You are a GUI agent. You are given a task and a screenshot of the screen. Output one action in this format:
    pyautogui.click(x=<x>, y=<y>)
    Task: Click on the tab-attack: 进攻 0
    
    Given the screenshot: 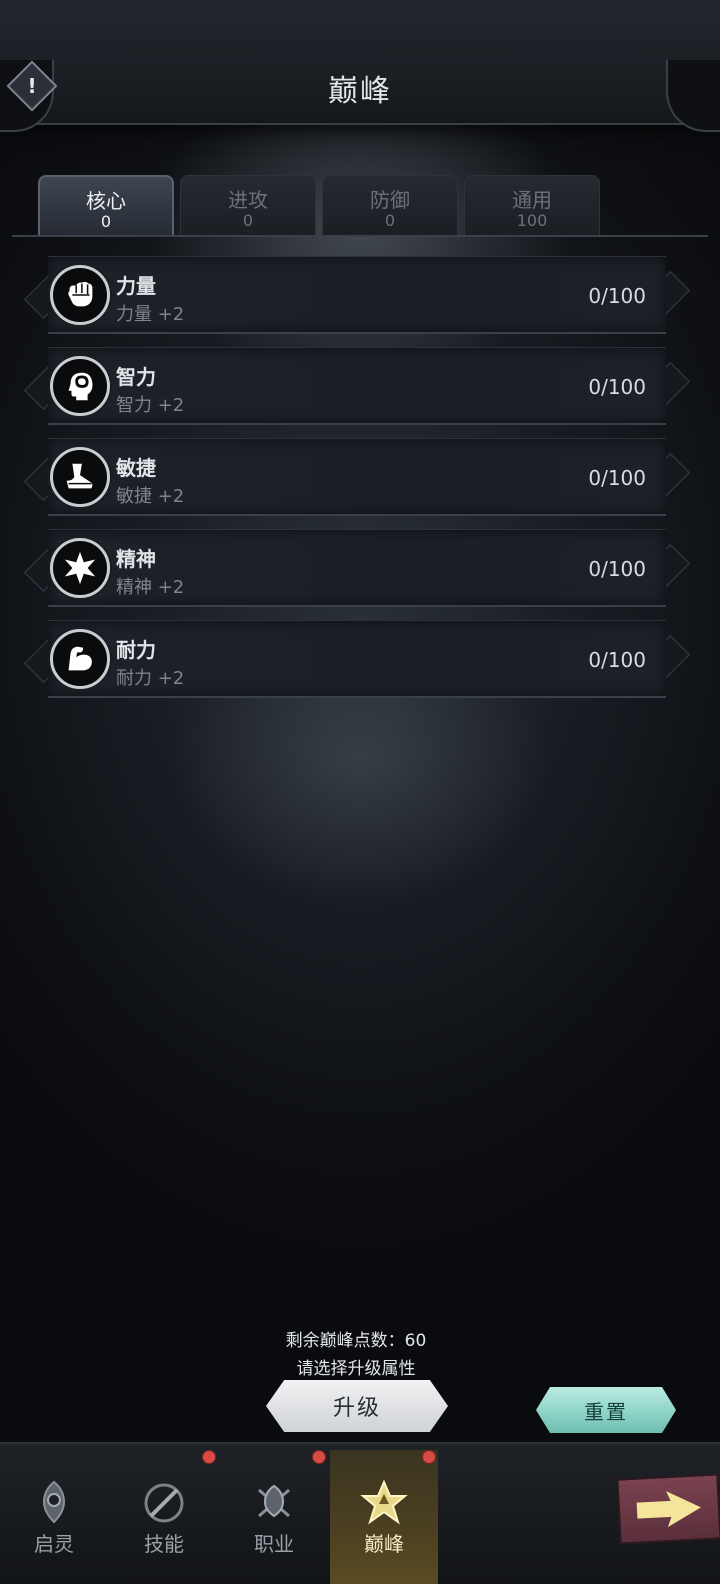 What is the action you would take?
    pyautogui.click(x=248, y=205)
    